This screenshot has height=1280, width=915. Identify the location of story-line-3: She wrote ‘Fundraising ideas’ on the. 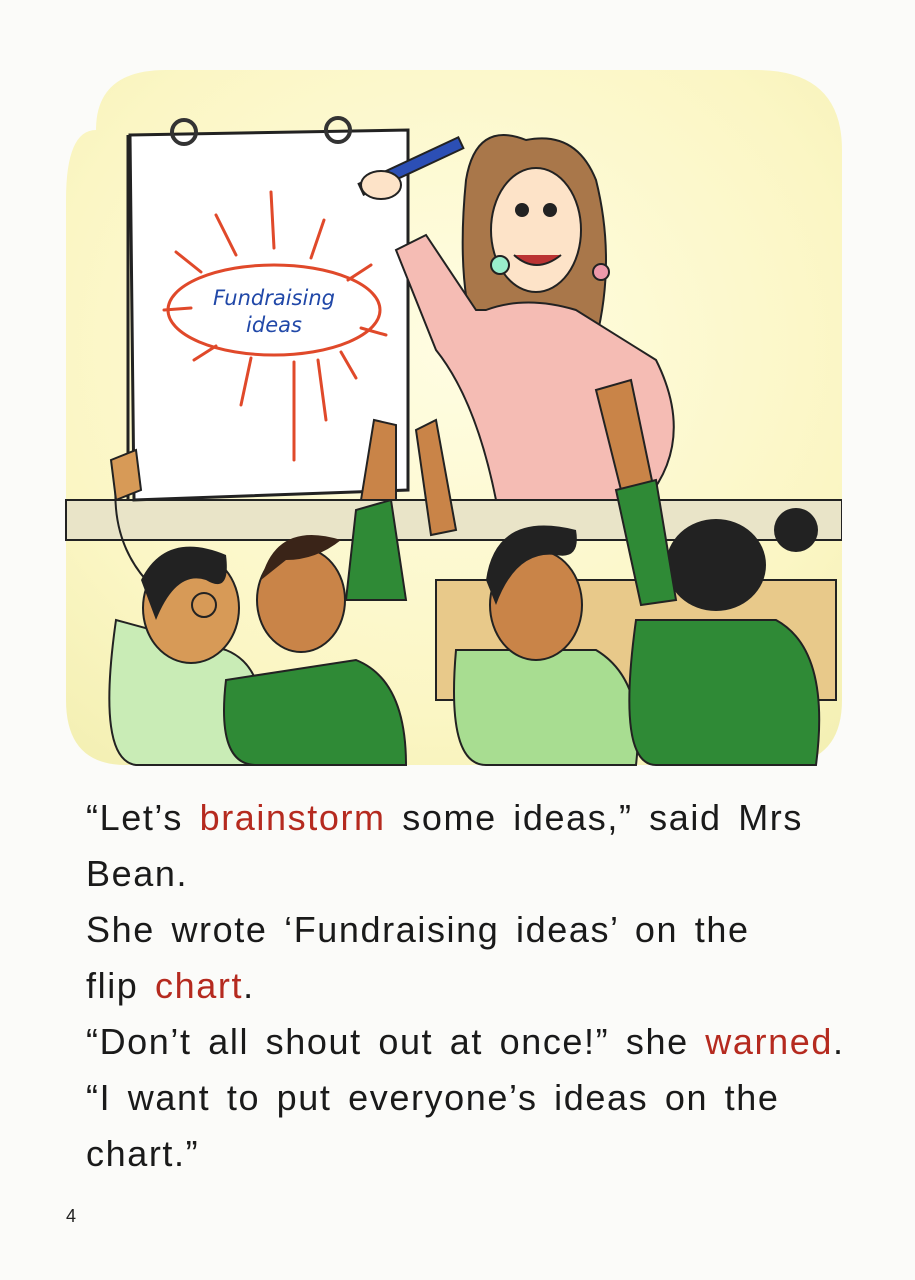
(418, 929).